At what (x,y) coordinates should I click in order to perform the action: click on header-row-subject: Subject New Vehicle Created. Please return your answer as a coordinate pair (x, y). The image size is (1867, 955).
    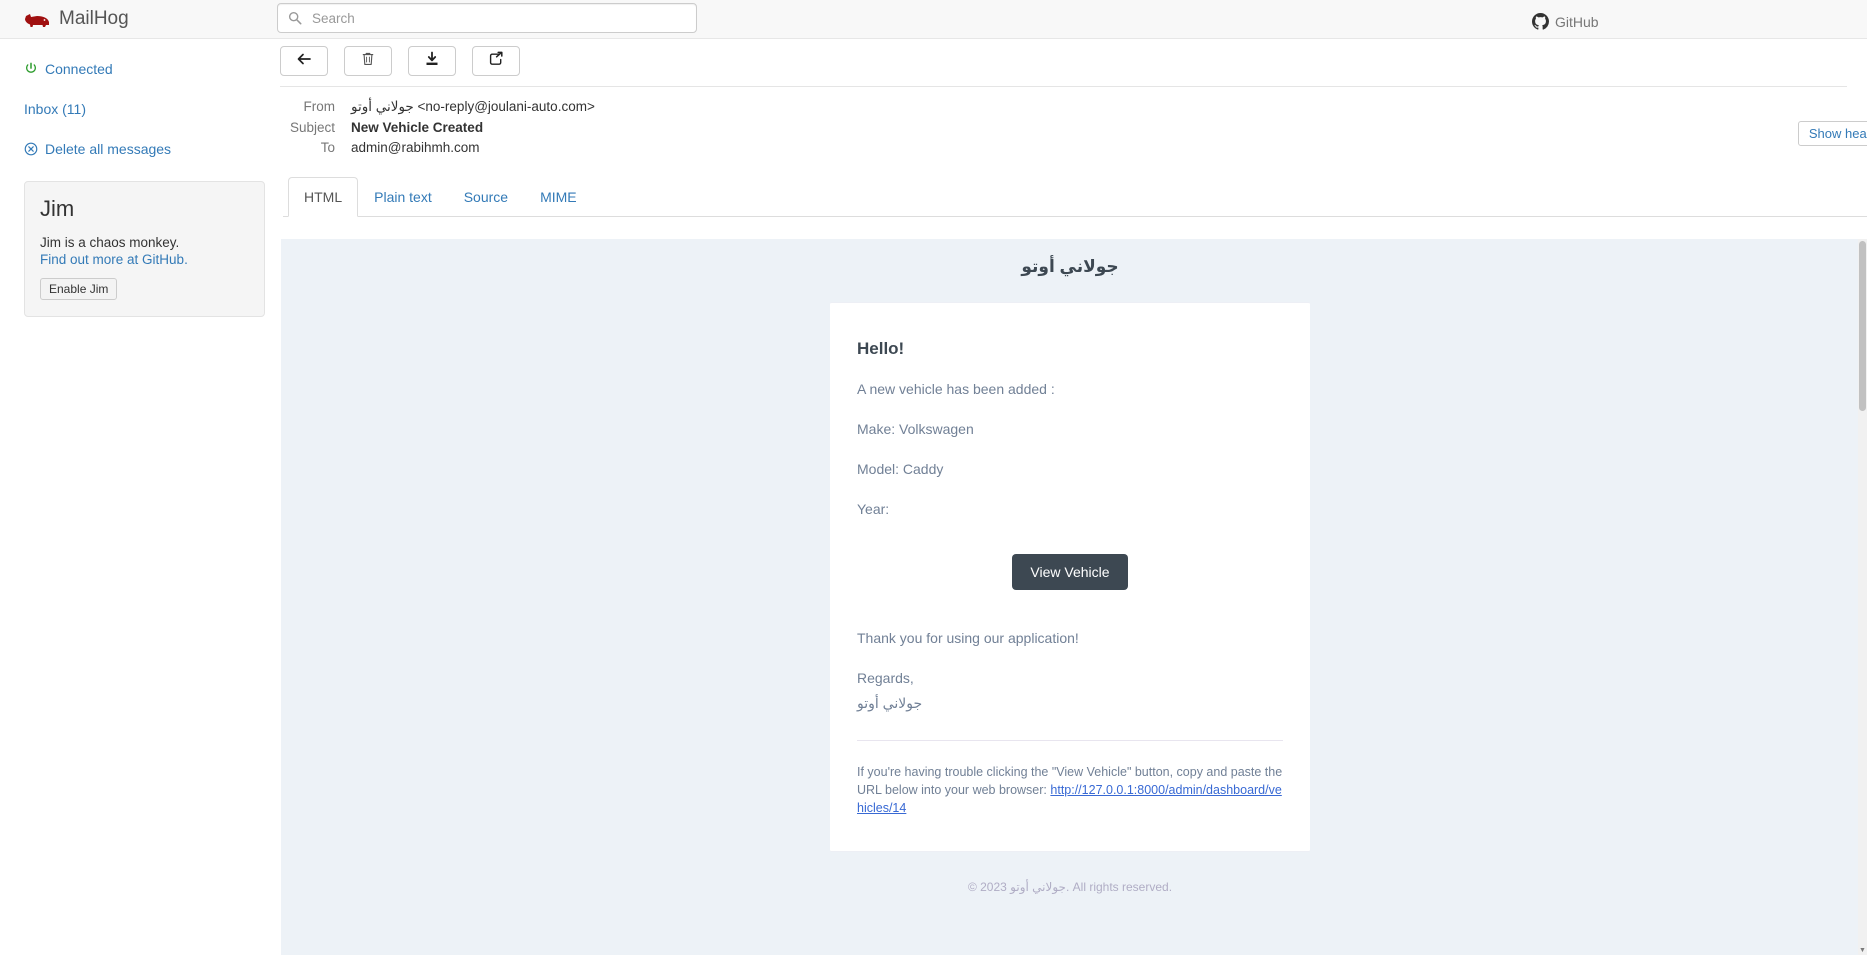
    Looking at the image, I should click on (1073, 127).